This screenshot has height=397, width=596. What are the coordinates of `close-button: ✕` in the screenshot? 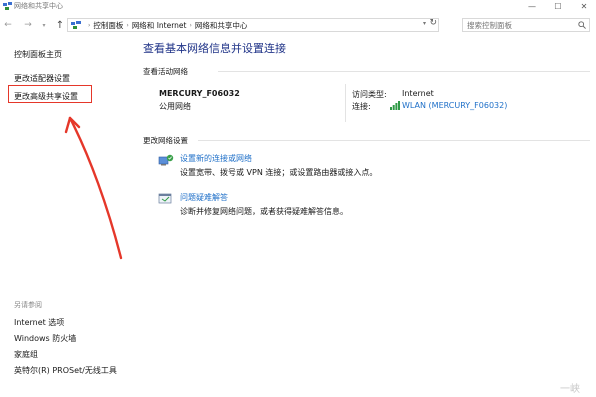 It's located at (583, 6).